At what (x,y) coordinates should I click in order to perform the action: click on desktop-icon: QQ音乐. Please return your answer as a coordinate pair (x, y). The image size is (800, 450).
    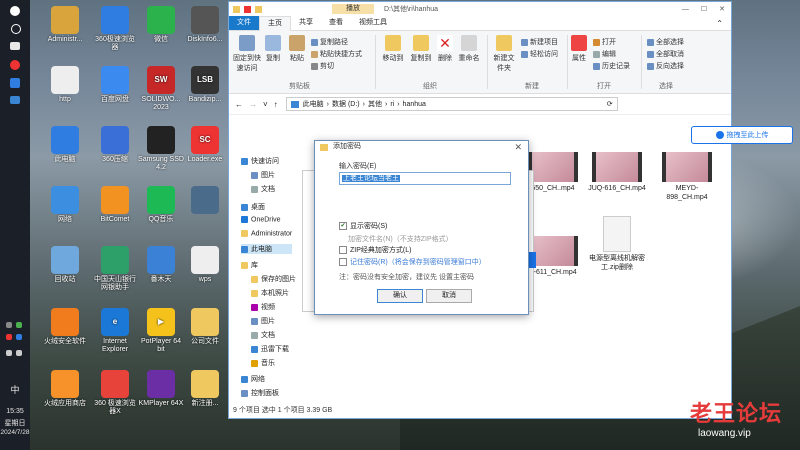
    Looking at the image, I should click on (161, 205).